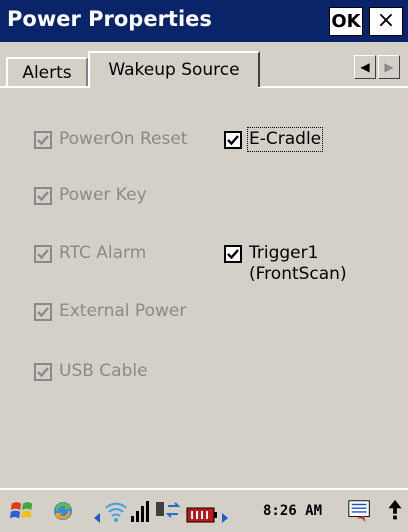 The image size is (408, 532). Describe the element at coordinates (116, 511) in the screenshot. I see `wifi-icon` at that location.